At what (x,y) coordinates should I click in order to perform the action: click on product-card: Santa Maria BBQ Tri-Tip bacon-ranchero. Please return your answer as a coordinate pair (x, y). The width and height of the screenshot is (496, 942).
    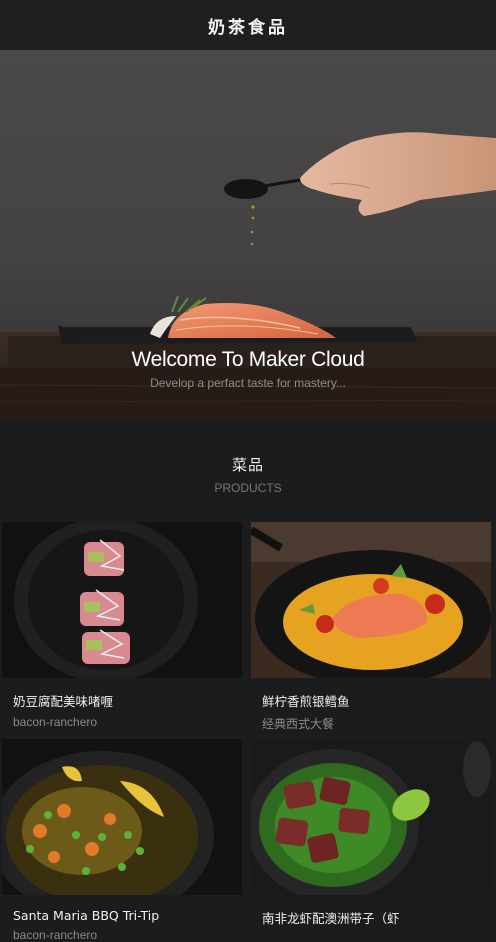
    Looking at the image, I should click on (122, 840).